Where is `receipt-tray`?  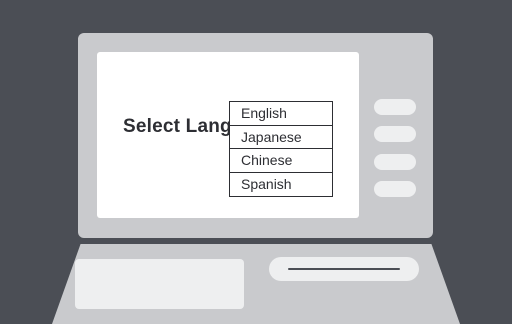 receipt-tray is located at coordinates (159, 284).